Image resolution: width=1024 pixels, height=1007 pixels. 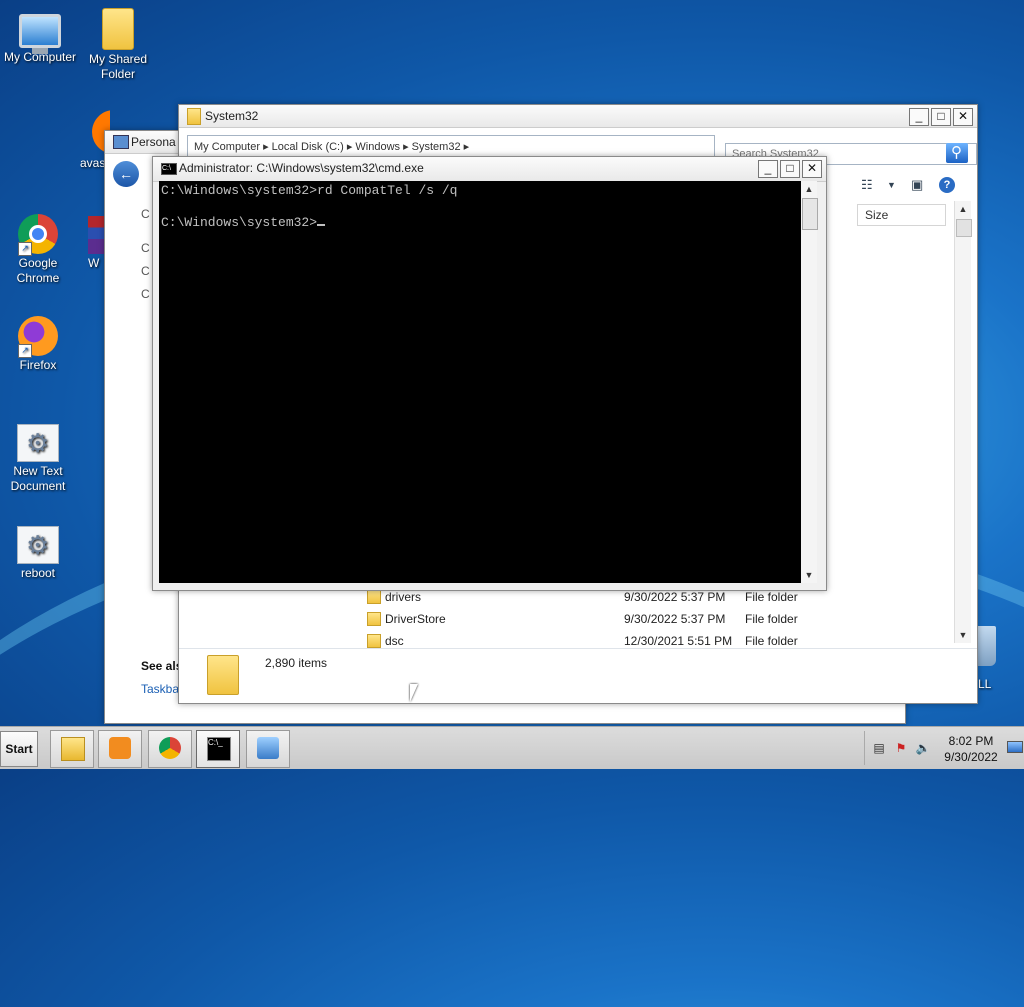 I want to click on chrome-icon, so click(x=170, y=748).